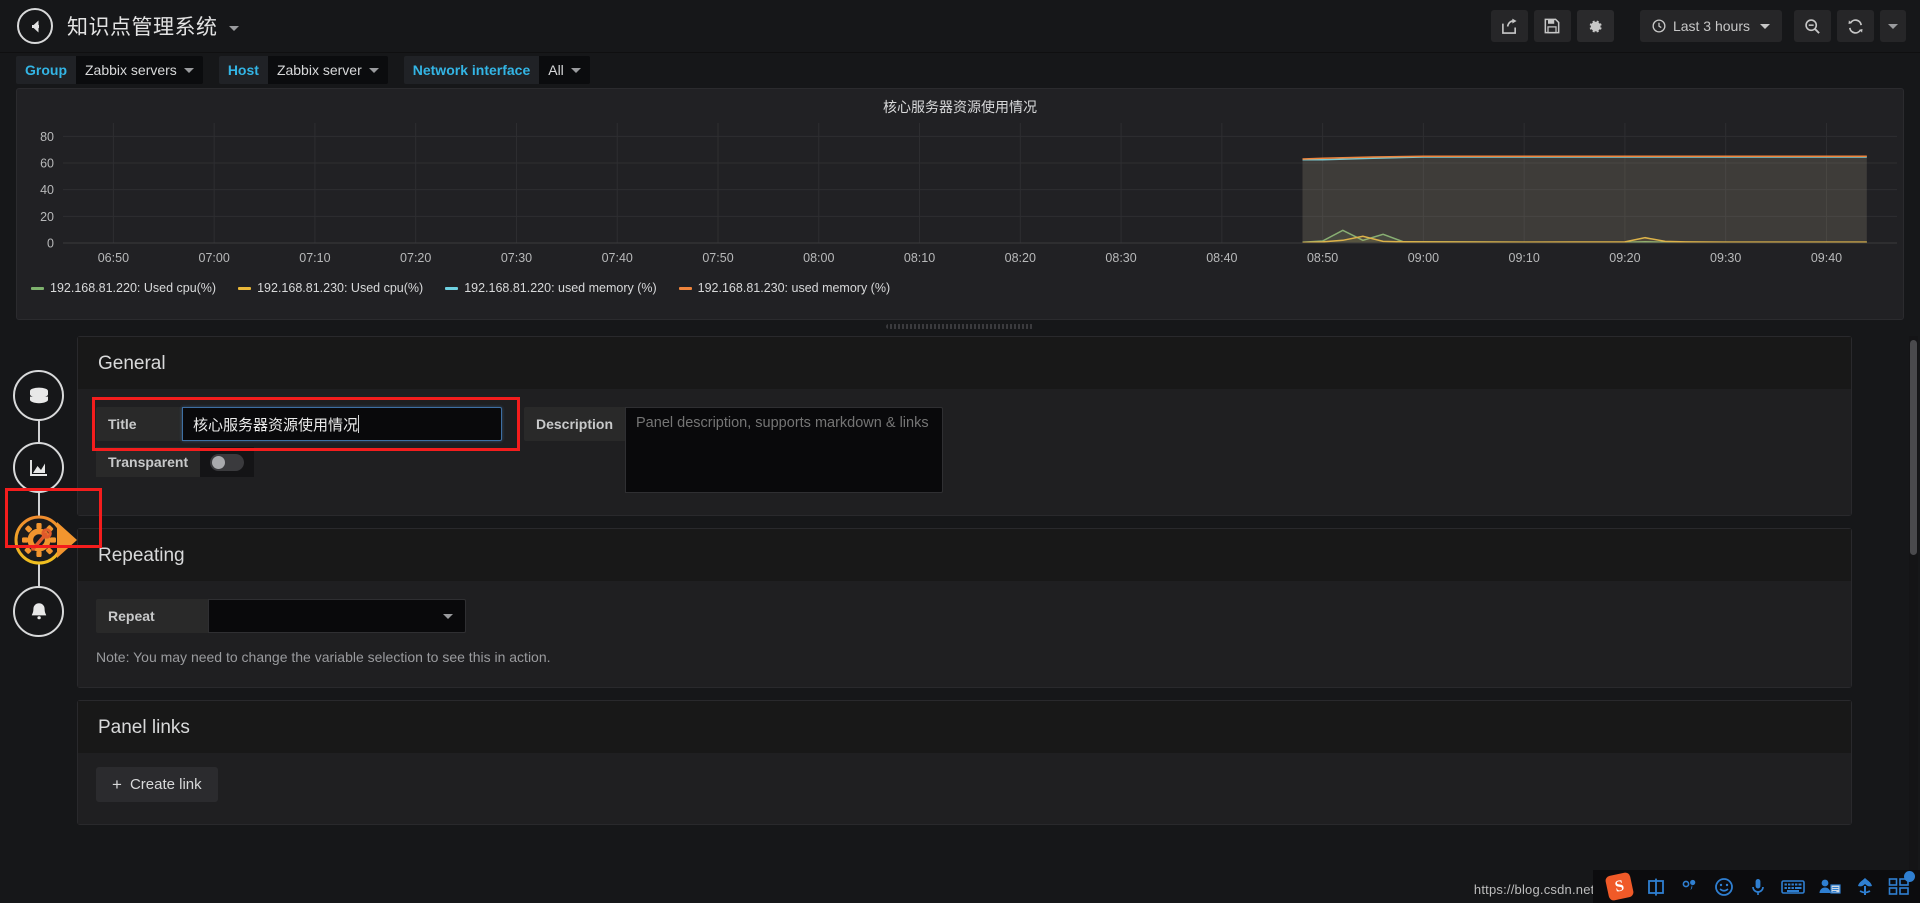 The height and width of the screenshot is (903, 1920). I want to click on notification-dot, so click(1909, 876).